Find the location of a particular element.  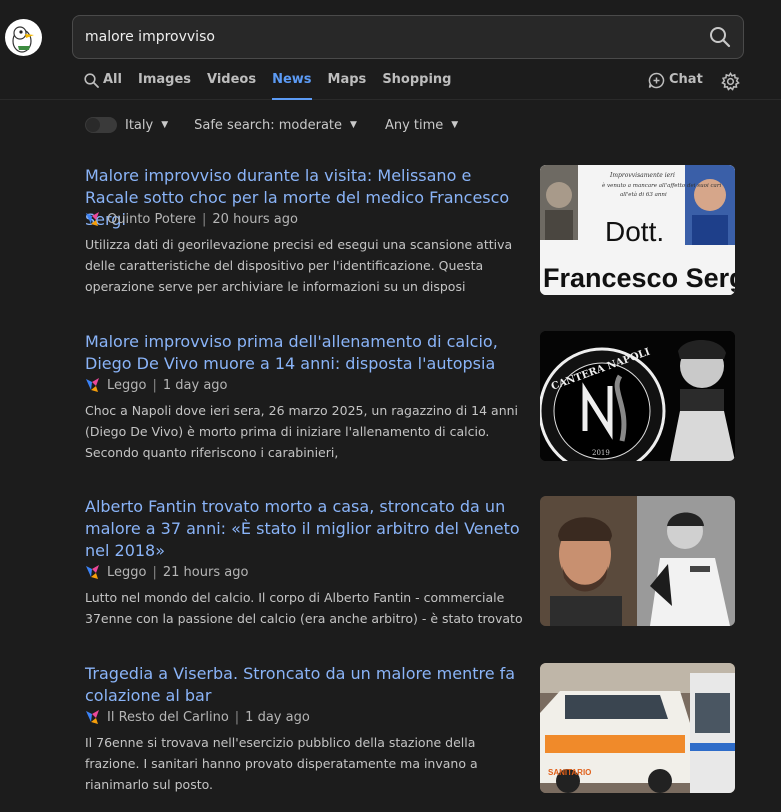

filter-bar: Italy ▼ Safe search: moderate ▼ Any time ▼ is located at coordinates (271, 125).